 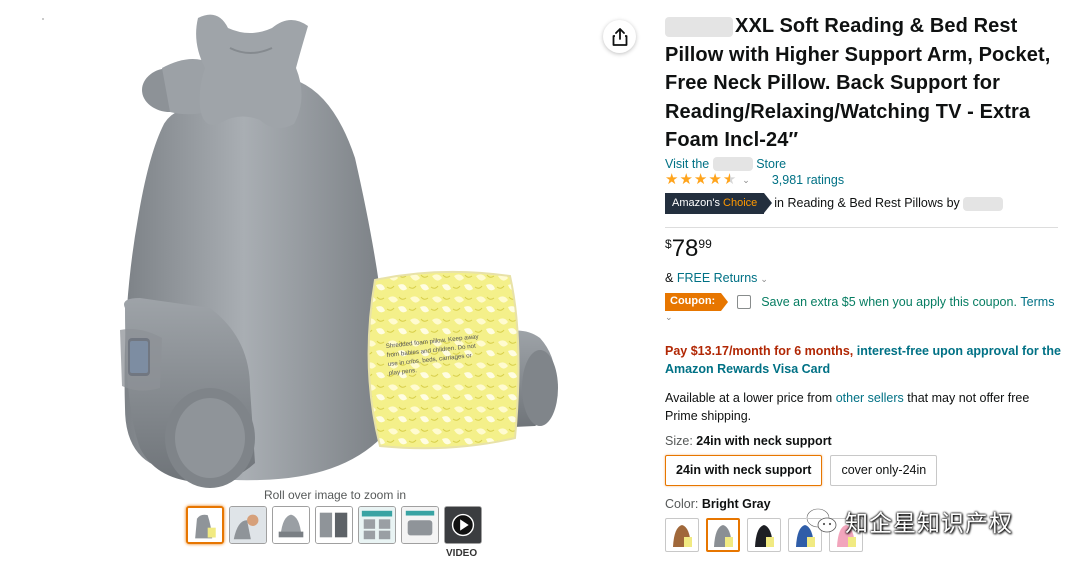 I want to click on store-link-prefix: Visit the, so click(x=687, y=163).